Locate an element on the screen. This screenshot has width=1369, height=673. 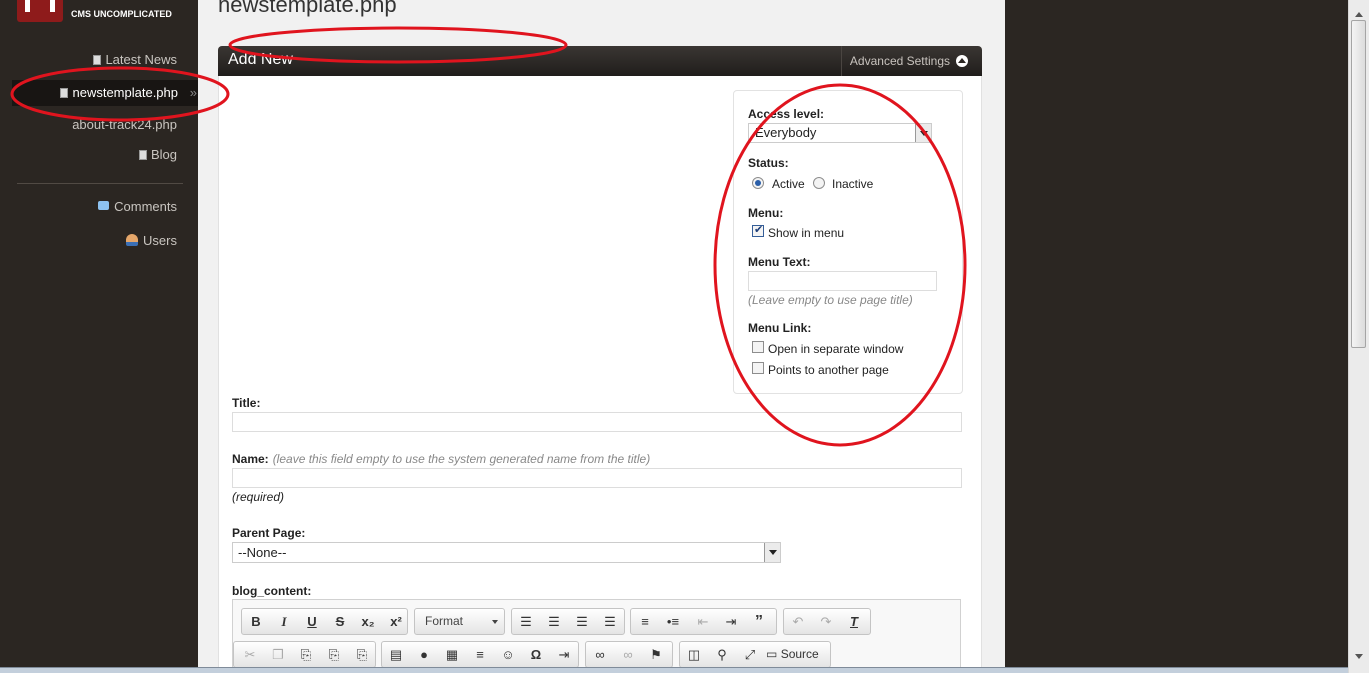
page-break-icon: ⇥ is located at coordinates (564, 654).